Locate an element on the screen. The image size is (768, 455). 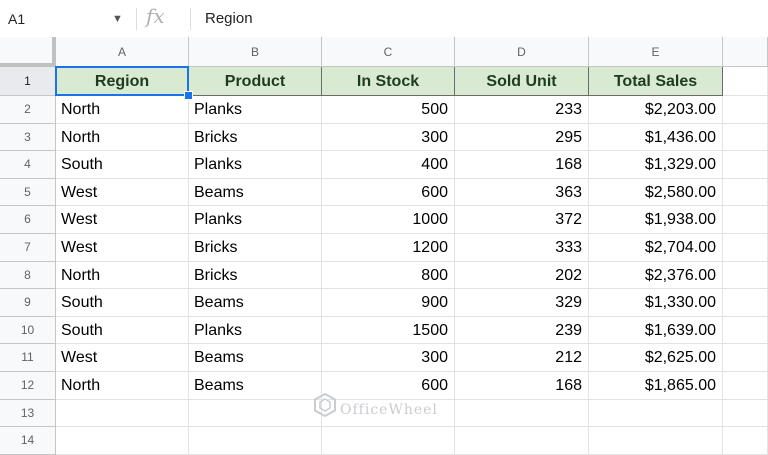
row-header-7: 7 is located at coordinates (28, 248).